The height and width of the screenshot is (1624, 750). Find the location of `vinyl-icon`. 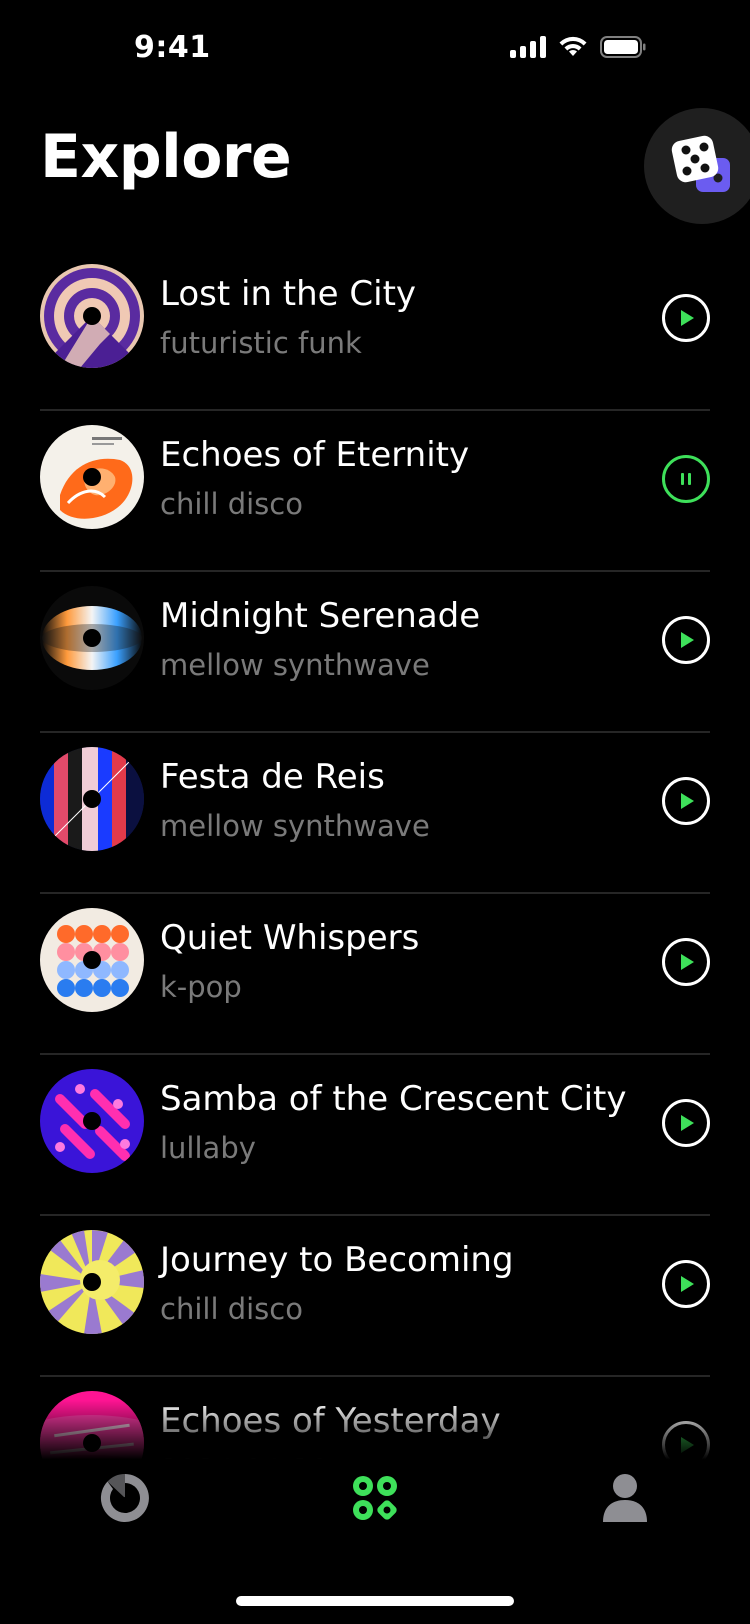

vinyl-icon is located at coordinates (124, 1497).